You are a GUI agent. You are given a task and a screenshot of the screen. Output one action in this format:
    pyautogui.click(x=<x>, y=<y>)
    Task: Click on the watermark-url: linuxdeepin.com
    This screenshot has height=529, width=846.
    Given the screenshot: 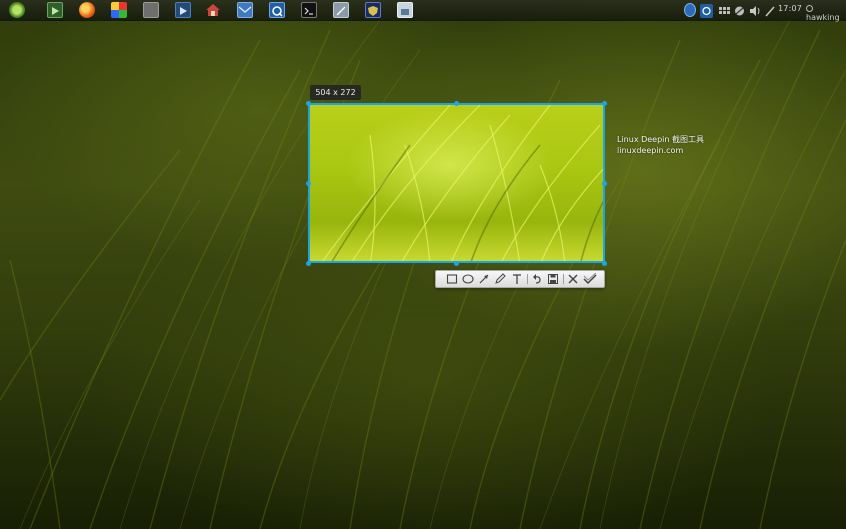 What is the action you would take?
    pyautogui.click(x=650, y=150)
    